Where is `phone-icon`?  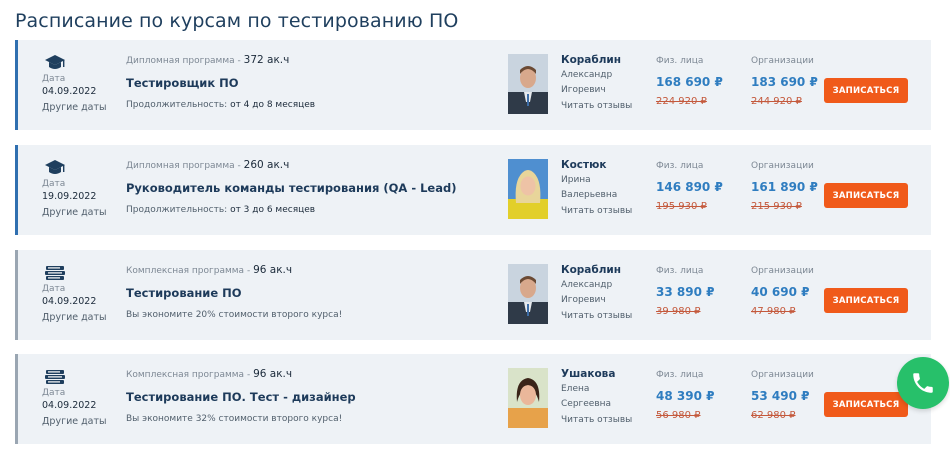 phone-icon is located at coordinates (923, 383).